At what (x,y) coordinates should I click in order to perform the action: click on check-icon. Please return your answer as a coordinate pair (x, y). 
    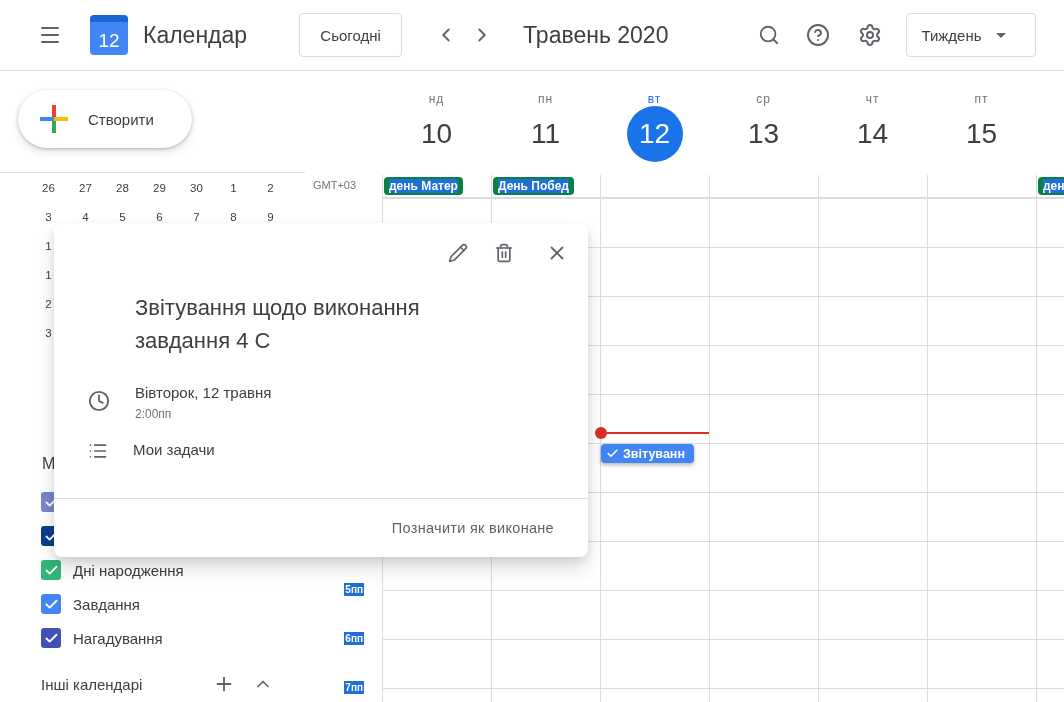
    Looking at the image, I should click on (612, 453).